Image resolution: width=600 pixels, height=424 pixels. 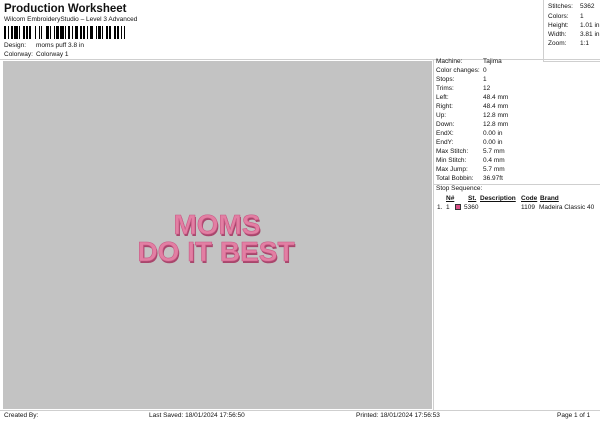 I want to click on stop-row-st: 5360, so click(x=471, y=207).